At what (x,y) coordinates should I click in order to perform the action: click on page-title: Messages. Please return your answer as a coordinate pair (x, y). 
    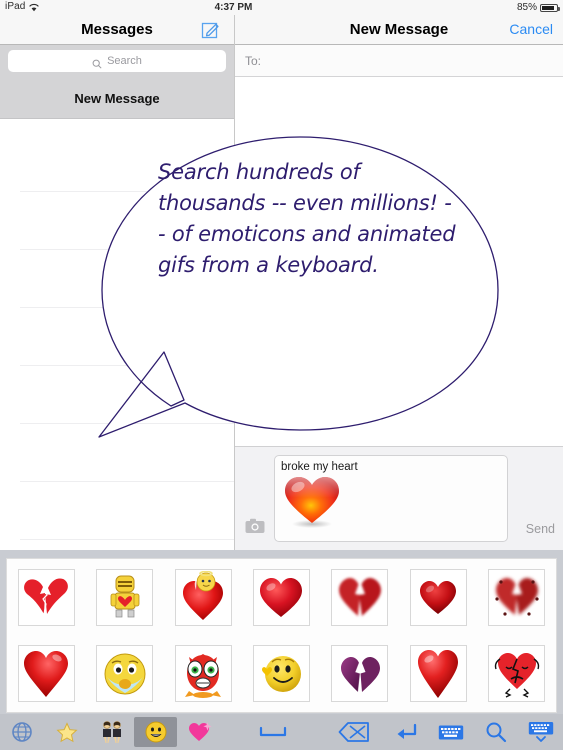
    Looking at the image, I should click on (117, 29).